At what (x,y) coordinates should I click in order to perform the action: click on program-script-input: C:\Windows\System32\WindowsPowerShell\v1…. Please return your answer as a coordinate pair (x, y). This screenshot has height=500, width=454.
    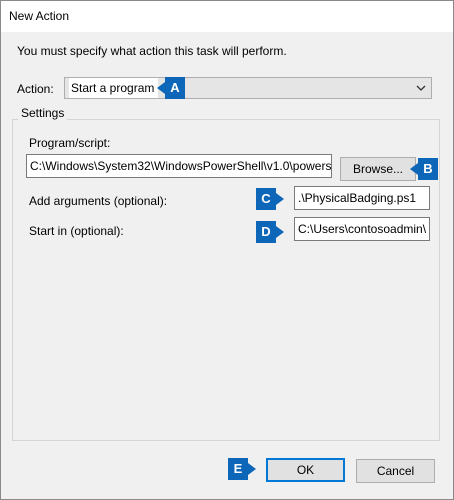
    Looking at the image, I should click on (179, 166).